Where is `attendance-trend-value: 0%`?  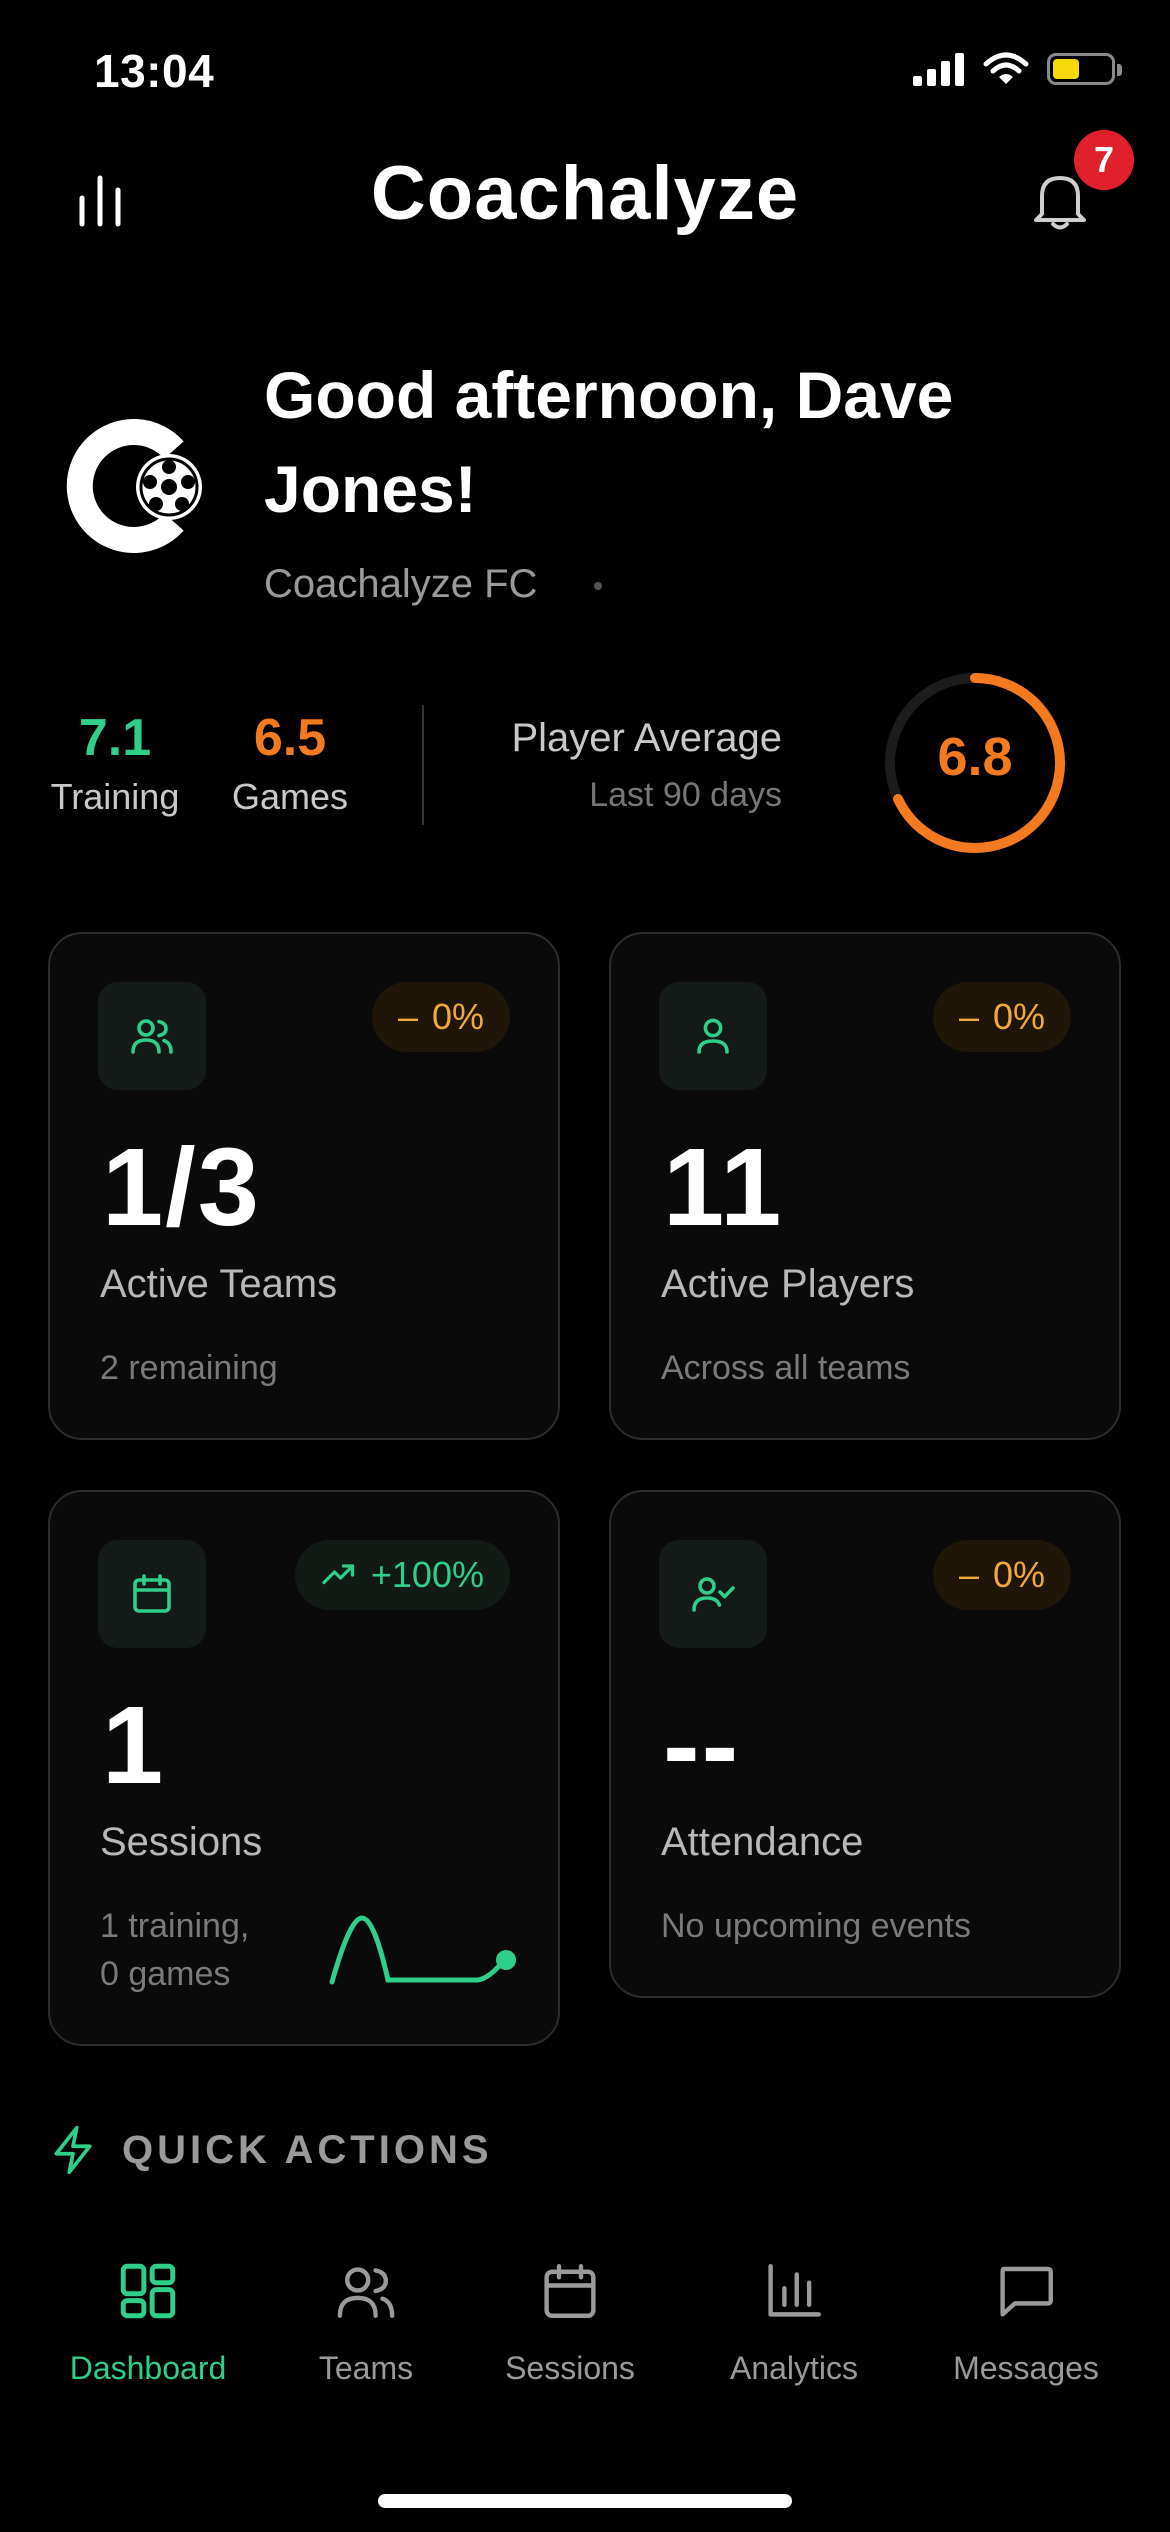
attendance-trend-value: 0% is located at coordinates (1018, 1574).